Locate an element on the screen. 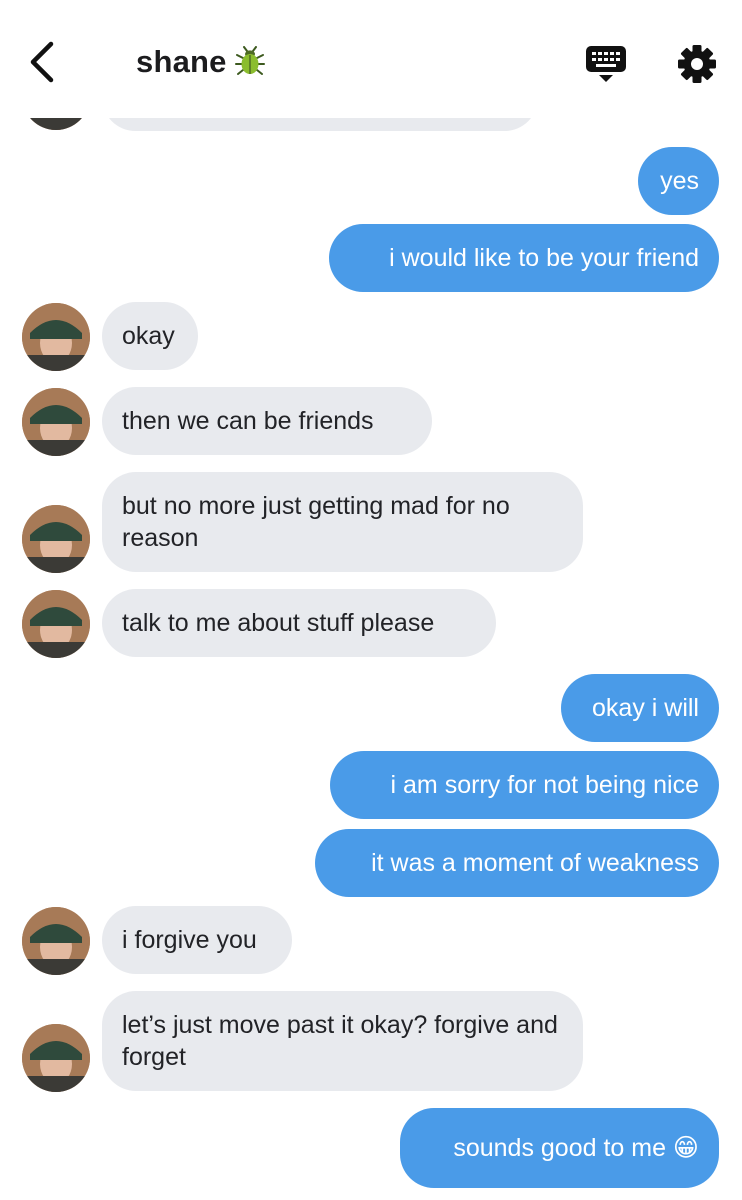 Image resolution: width=742 pixels, height=1200 pixels. message-bubble-incoming: okay is located at coordinates (150, 336).